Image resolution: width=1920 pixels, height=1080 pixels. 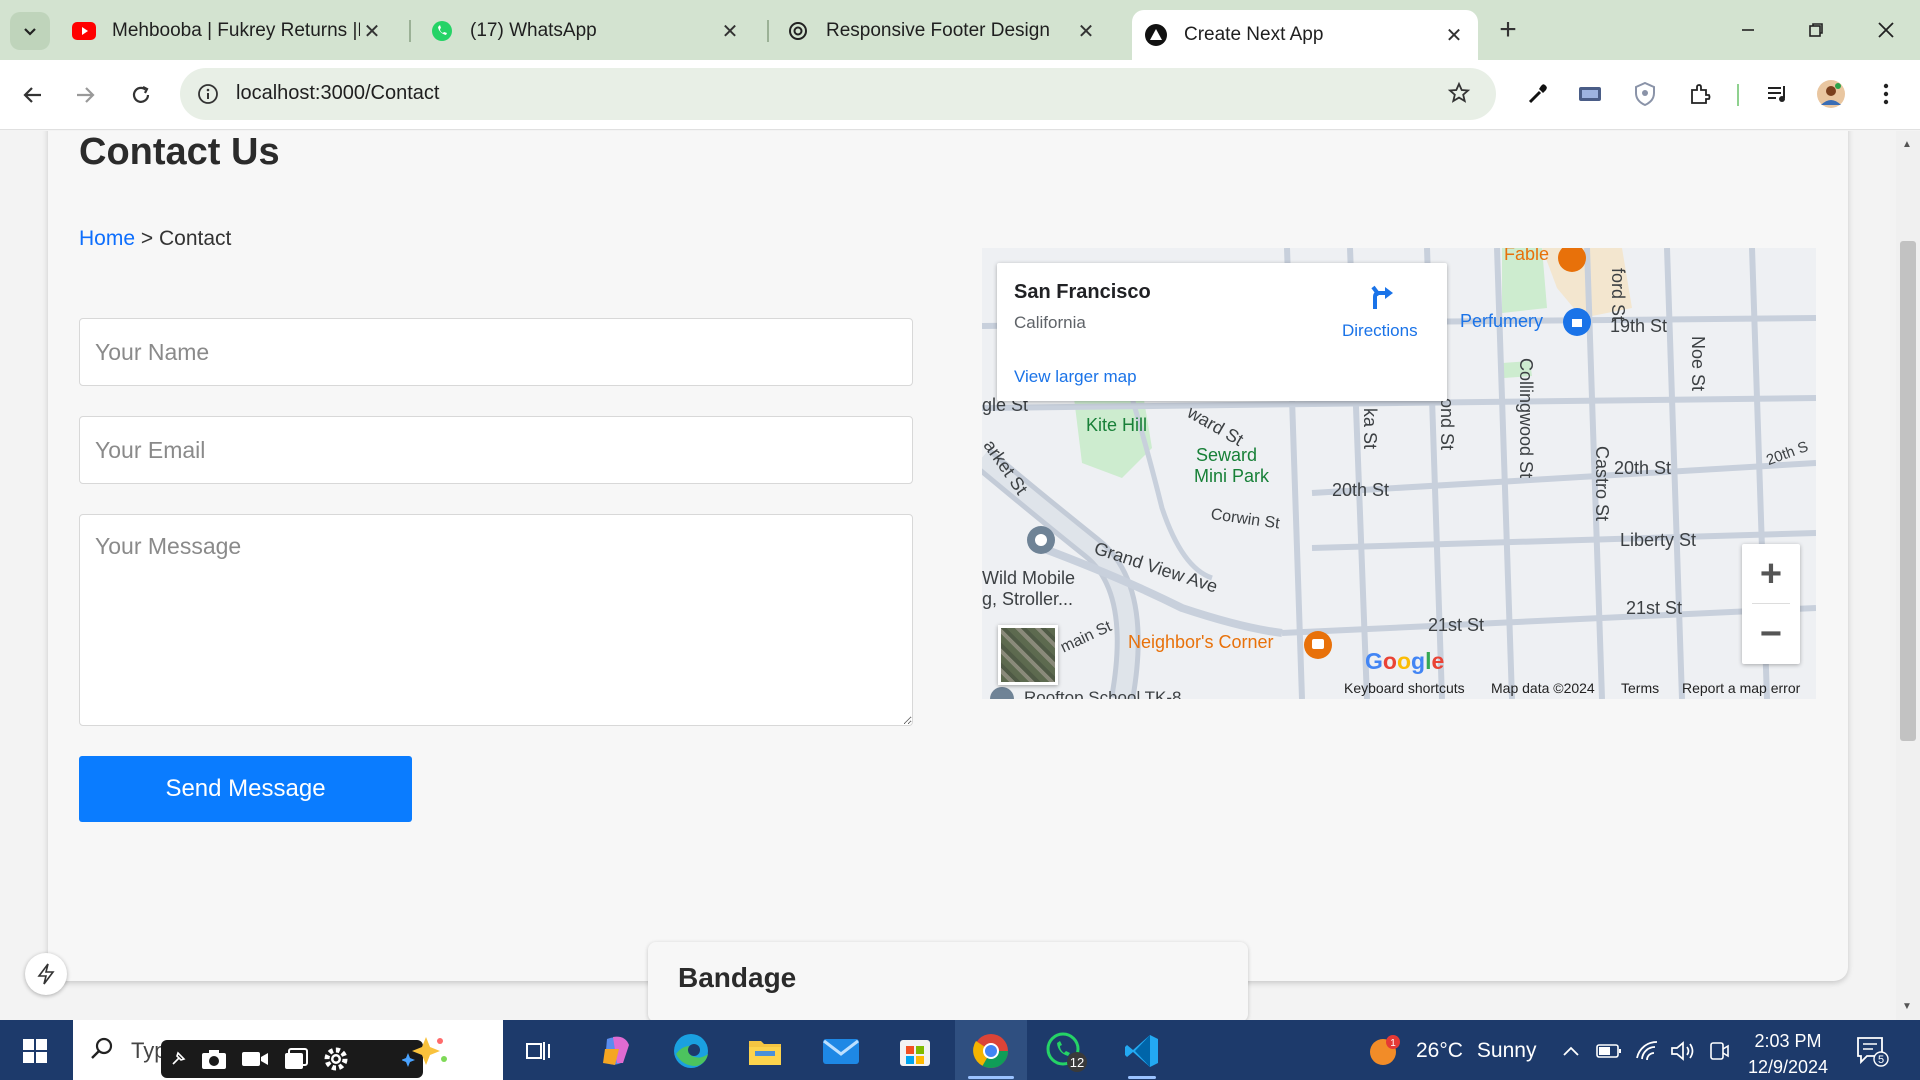 What do you see at coordinates (1404, 688) in the screenshot?
I see `keyboard-shortcuts-link: Keyboard shortcuts` at bounding box center [1404, 688].